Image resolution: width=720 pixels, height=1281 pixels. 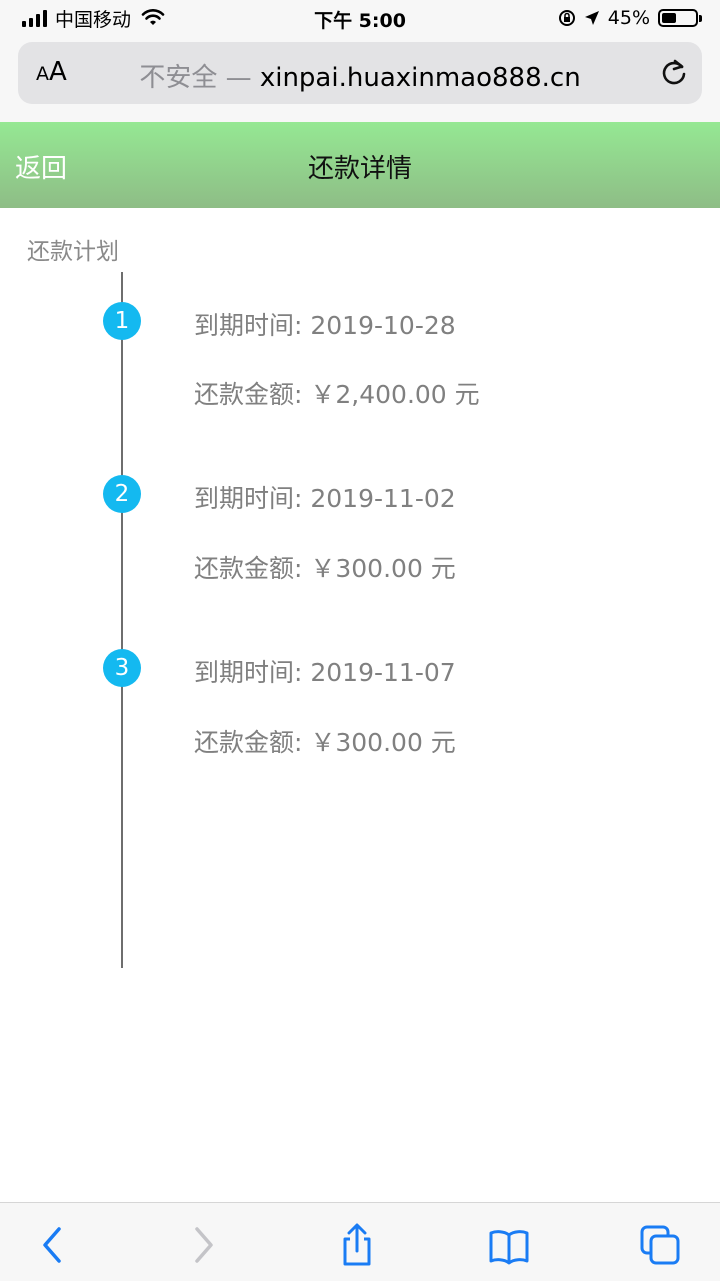 What do you see at coordinates (669, 18) in the screenshot?
I see `battery-level` at bounding box center [669, 18].